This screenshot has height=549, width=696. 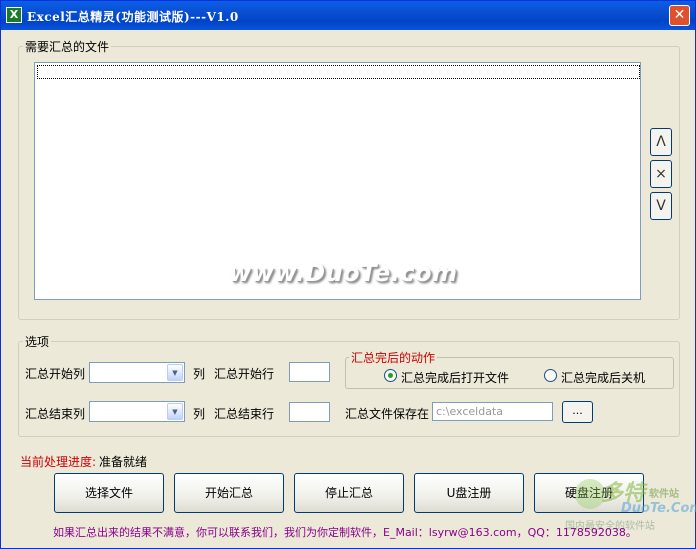 What do you see at coordinates (393, 358) in the screenshot?
I see `after-action-legend: 汇总完后的动作` at bounding box center [393, 358].